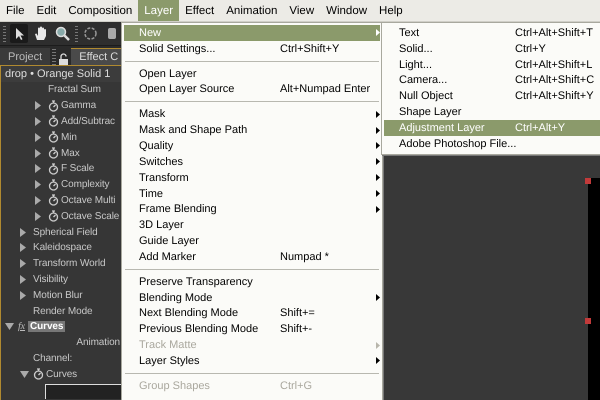 Image resolution: width=600 pixels, height=400 pixels. What do you see at coordinates (77, 168) in the screenshot?
I see `property-label: F Scale` at bounding box center [77, 168].